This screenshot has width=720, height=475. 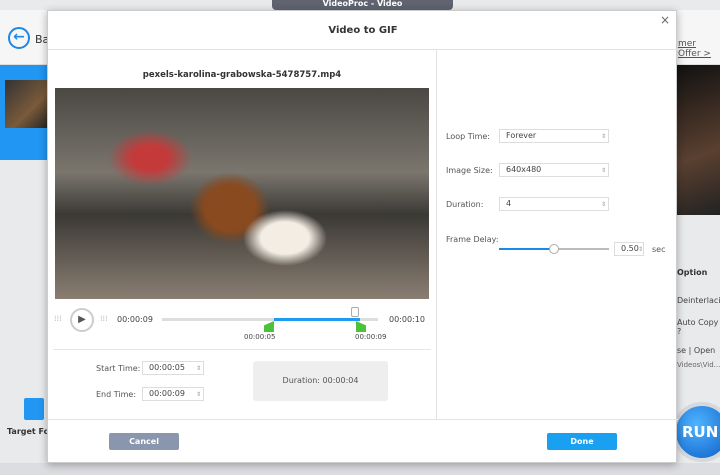 I want to click on start-time-input: 00:00:05 ⇕, so click(x=173, y=368).